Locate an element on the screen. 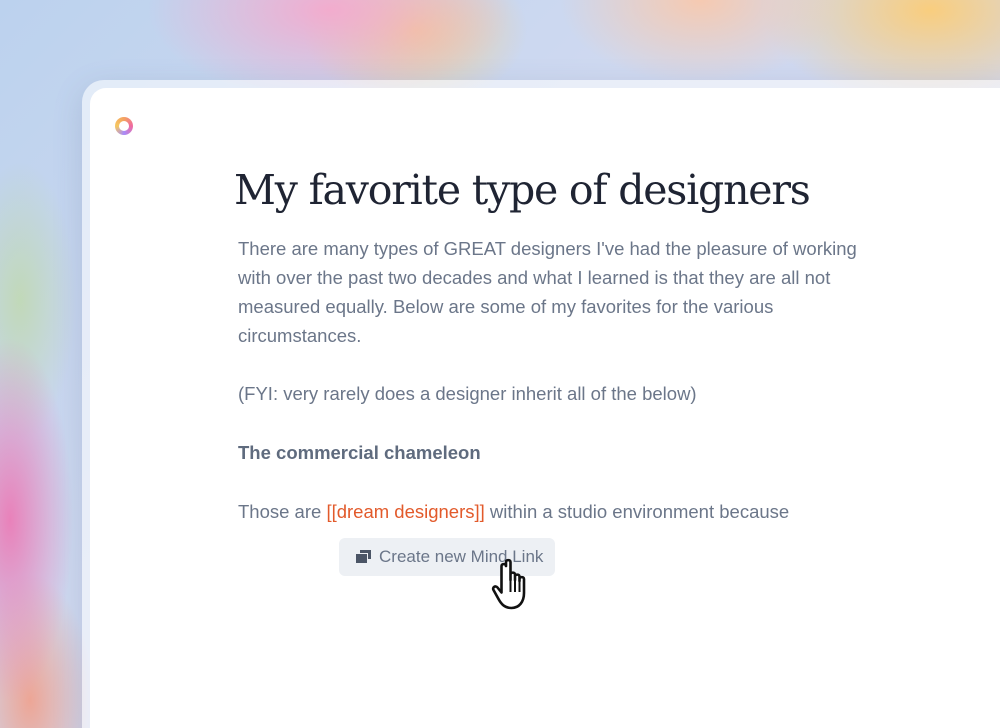 The image size is (1000, 728). hand-pointer-icon is located at coordinates (513, 586).